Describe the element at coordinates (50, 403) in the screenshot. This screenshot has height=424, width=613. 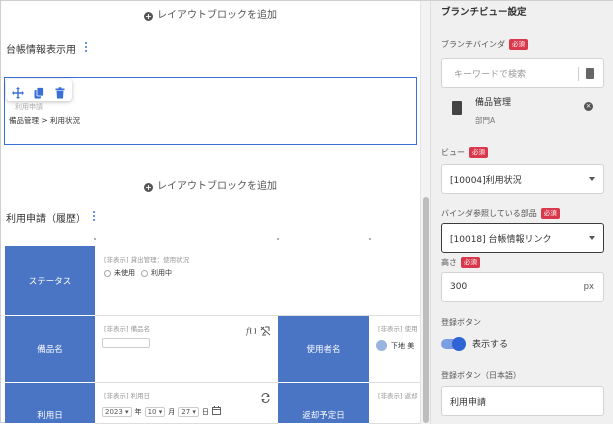
I see `table-header-use-date: 利用日` at that location.